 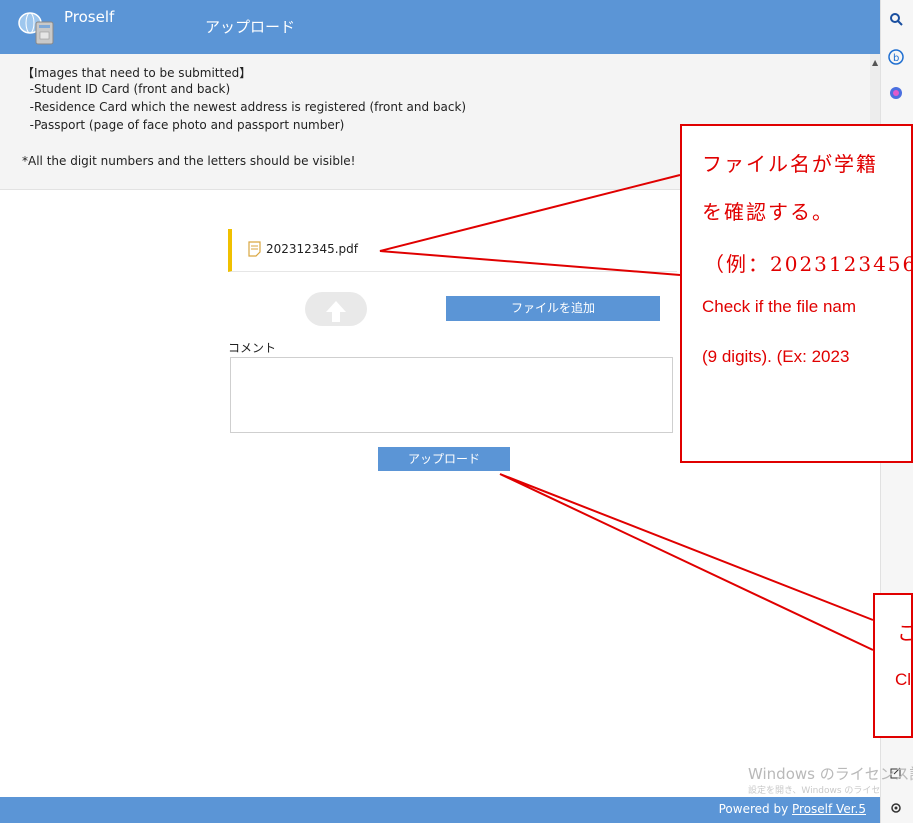 What do you see at coordinates (903, 679) in the screenshot?
I see `annotation-text: Cl` at bounding box center [903, 679].